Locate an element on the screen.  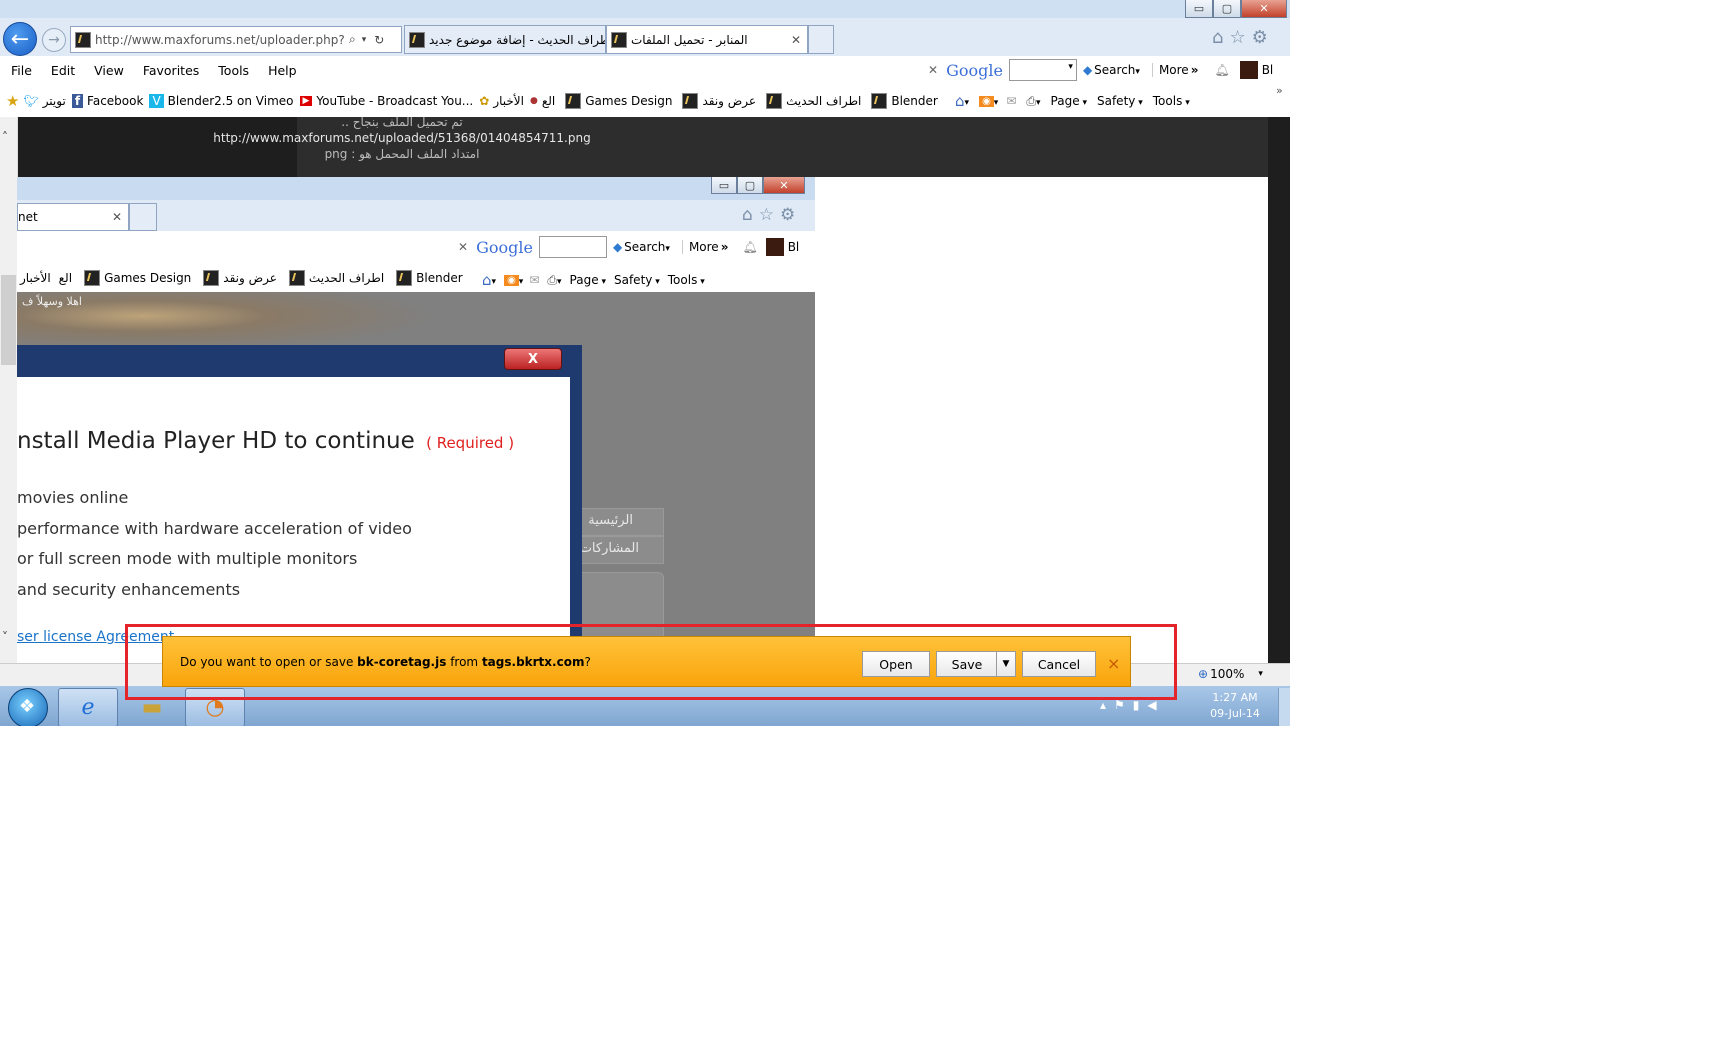
safety-label: Safety is located at coordinates (637, 280).